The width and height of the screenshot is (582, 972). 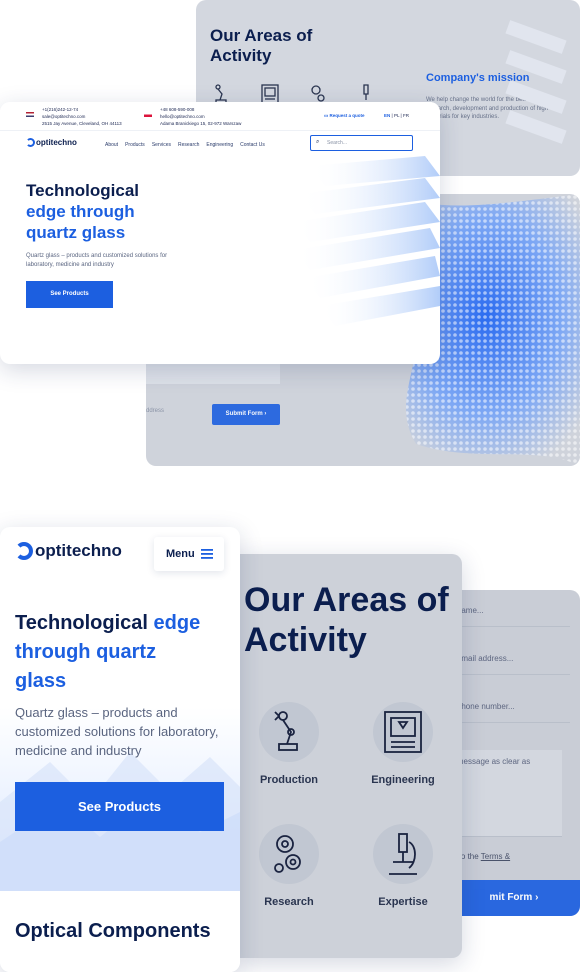 What do you see at coordinates (287, 854) in the screenshot?
I see `gears-icon` at bounding box center [287, 854].